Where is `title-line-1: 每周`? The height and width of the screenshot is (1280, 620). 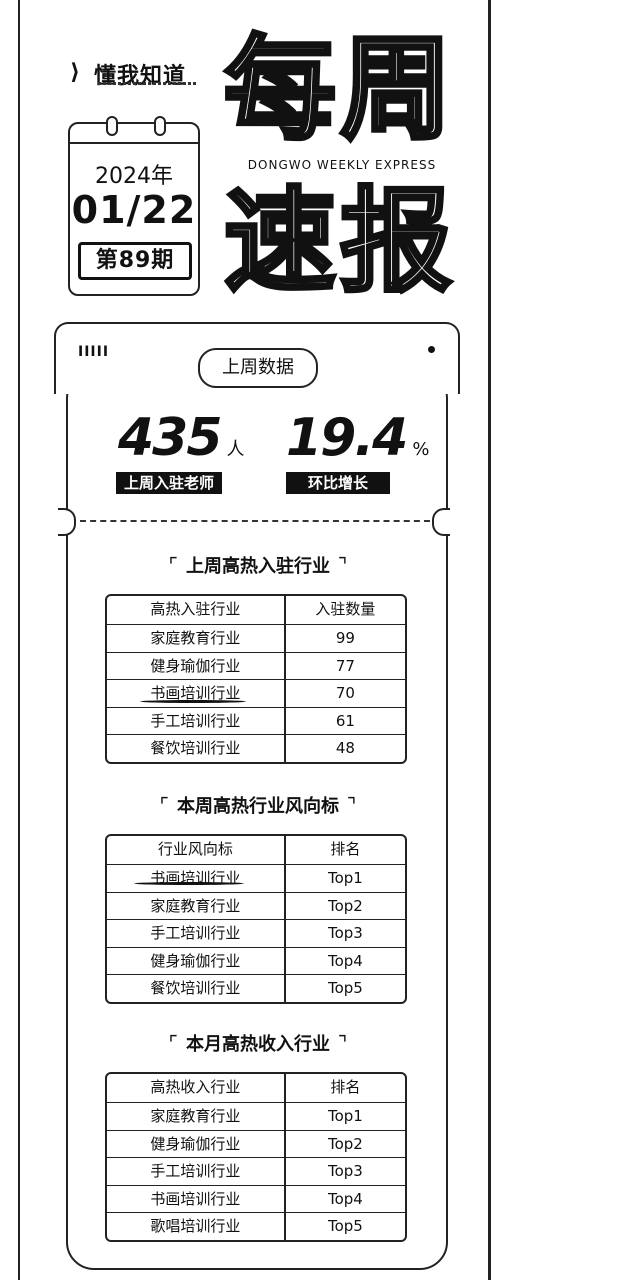
title-line-1: 每周 is located at coordinates (339, 90).